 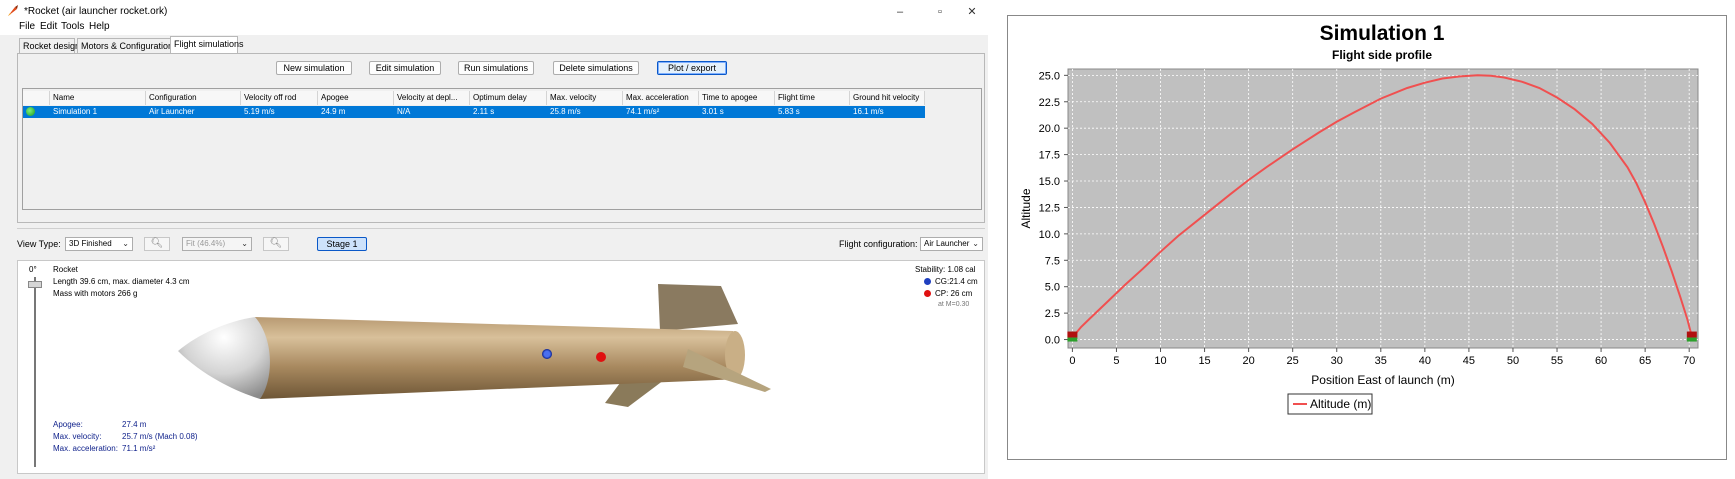 I want to click on y-tick-label: 17.5, so click(x=1049, y=156).